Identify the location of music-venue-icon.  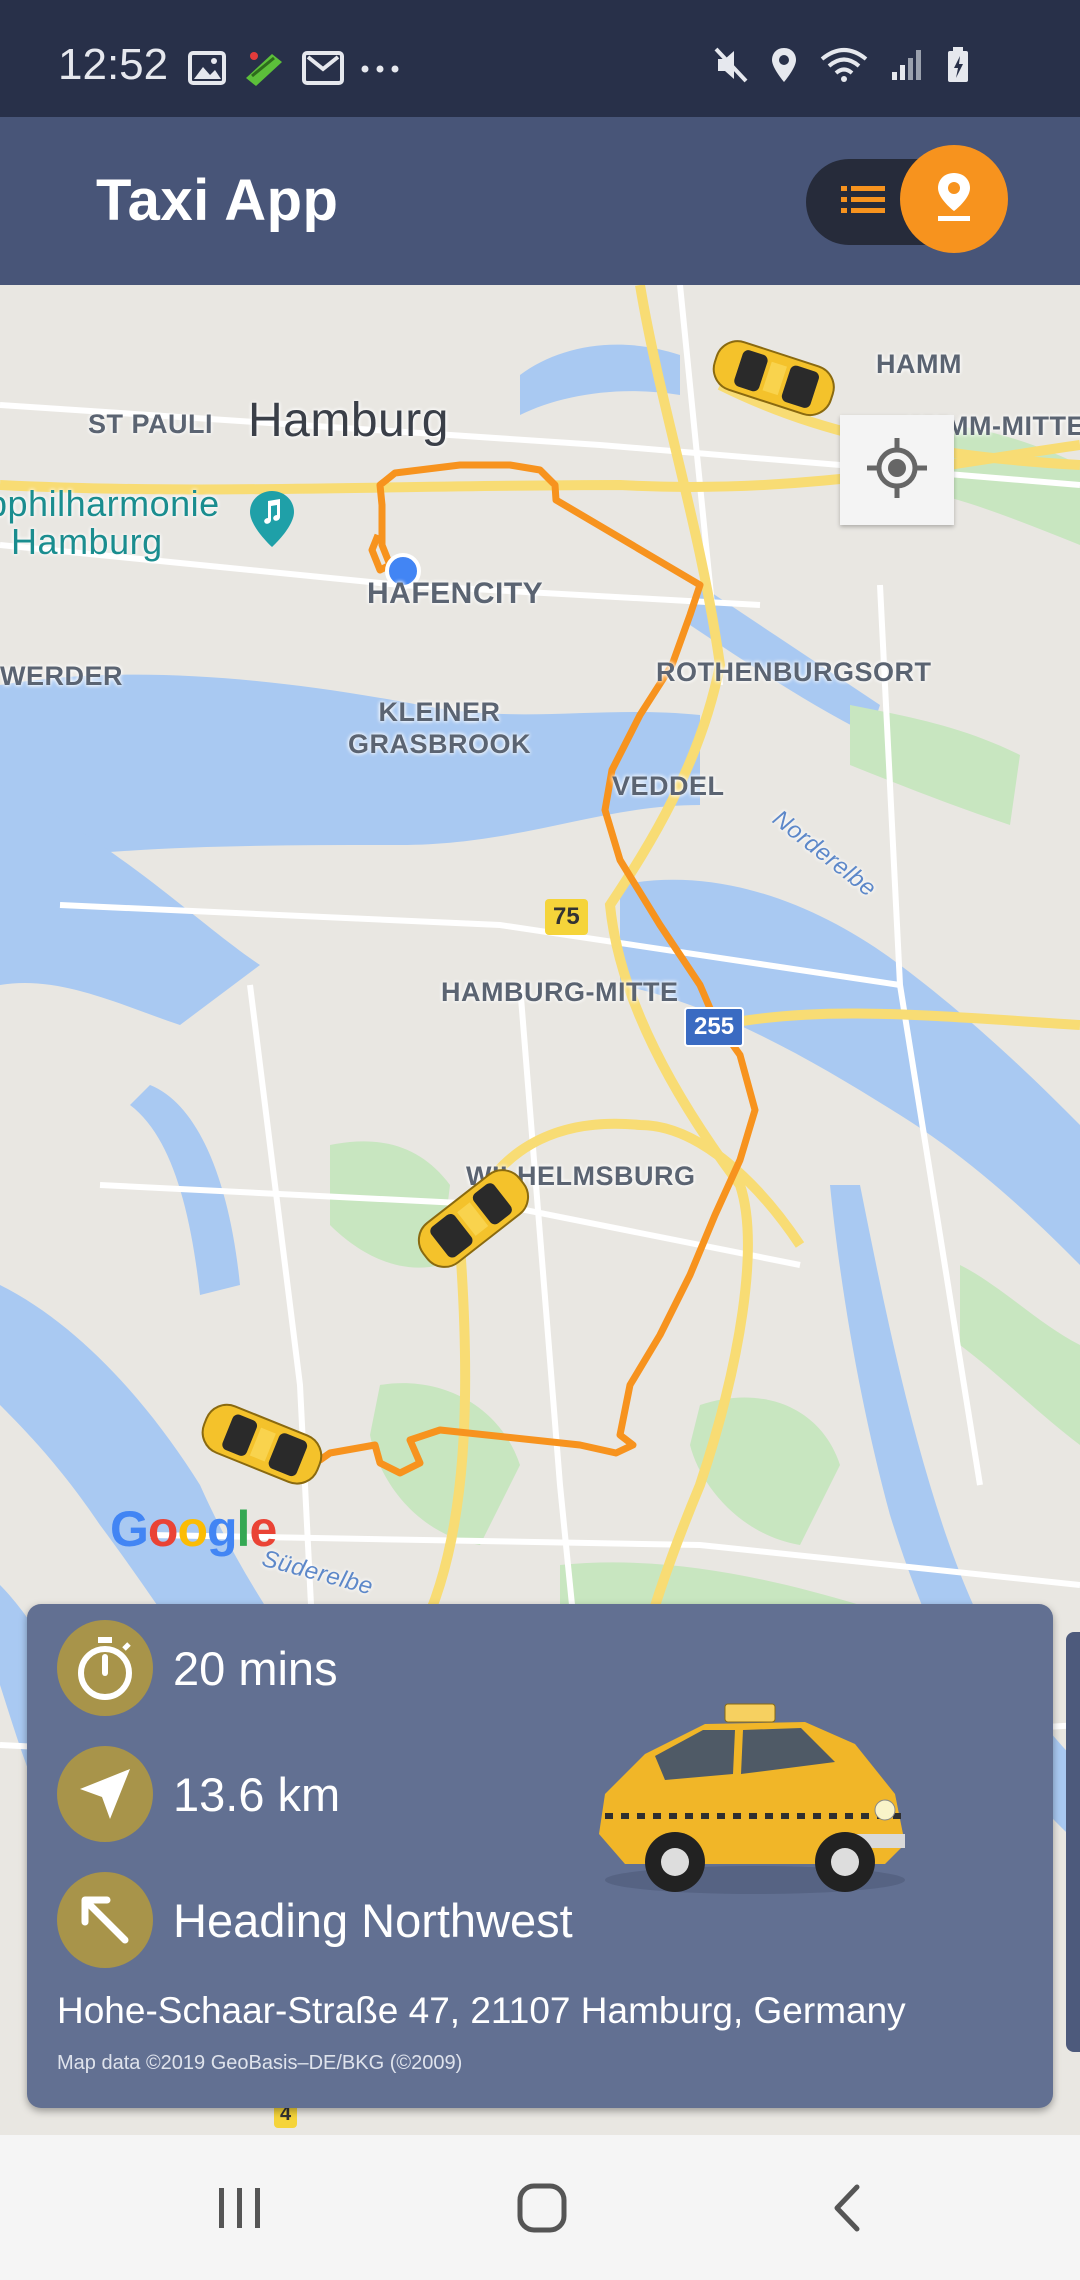
(272, 522).